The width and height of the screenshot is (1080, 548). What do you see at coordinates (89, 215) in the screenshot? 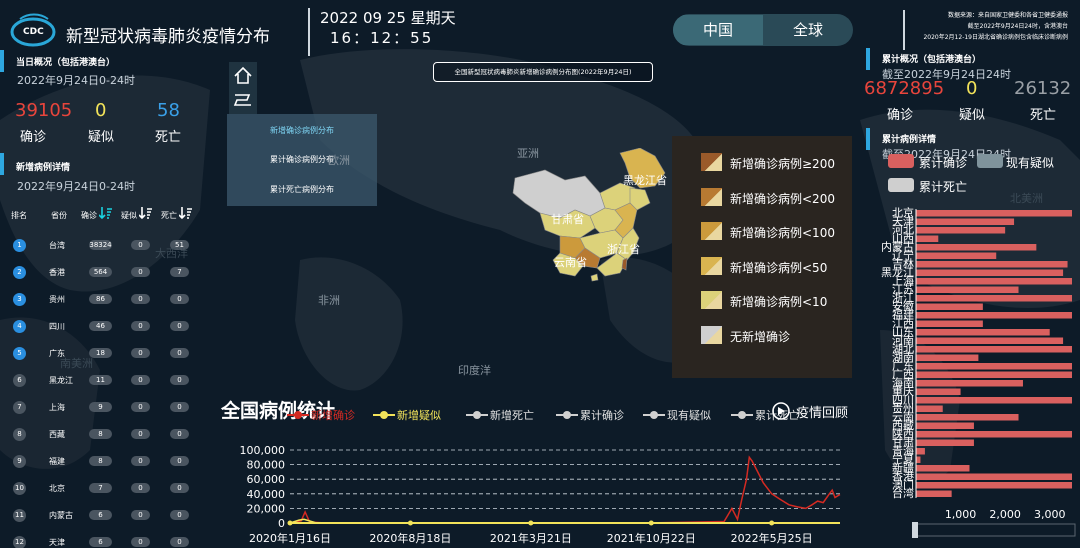
I see `col-confirmed: 确诊` at bounding box center [89, 215].